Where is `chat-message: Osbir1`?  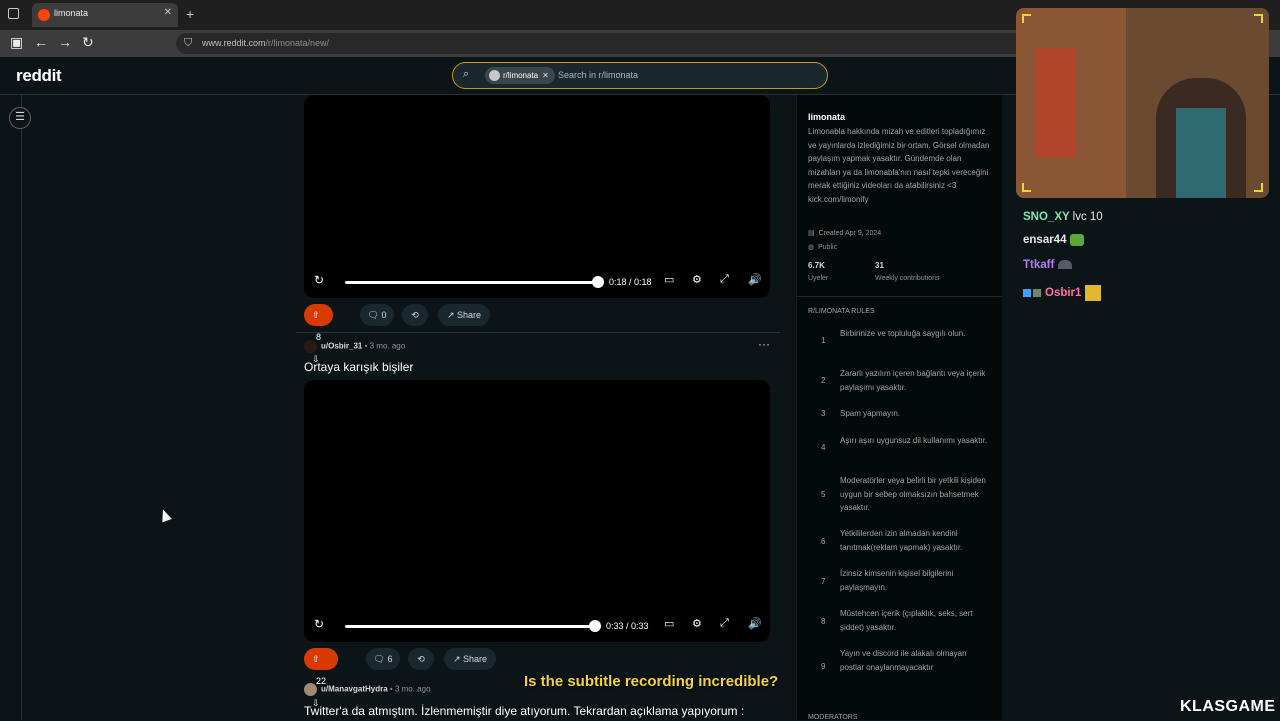
chat-message: Osbir1 is located at coordinates (1062, 293).